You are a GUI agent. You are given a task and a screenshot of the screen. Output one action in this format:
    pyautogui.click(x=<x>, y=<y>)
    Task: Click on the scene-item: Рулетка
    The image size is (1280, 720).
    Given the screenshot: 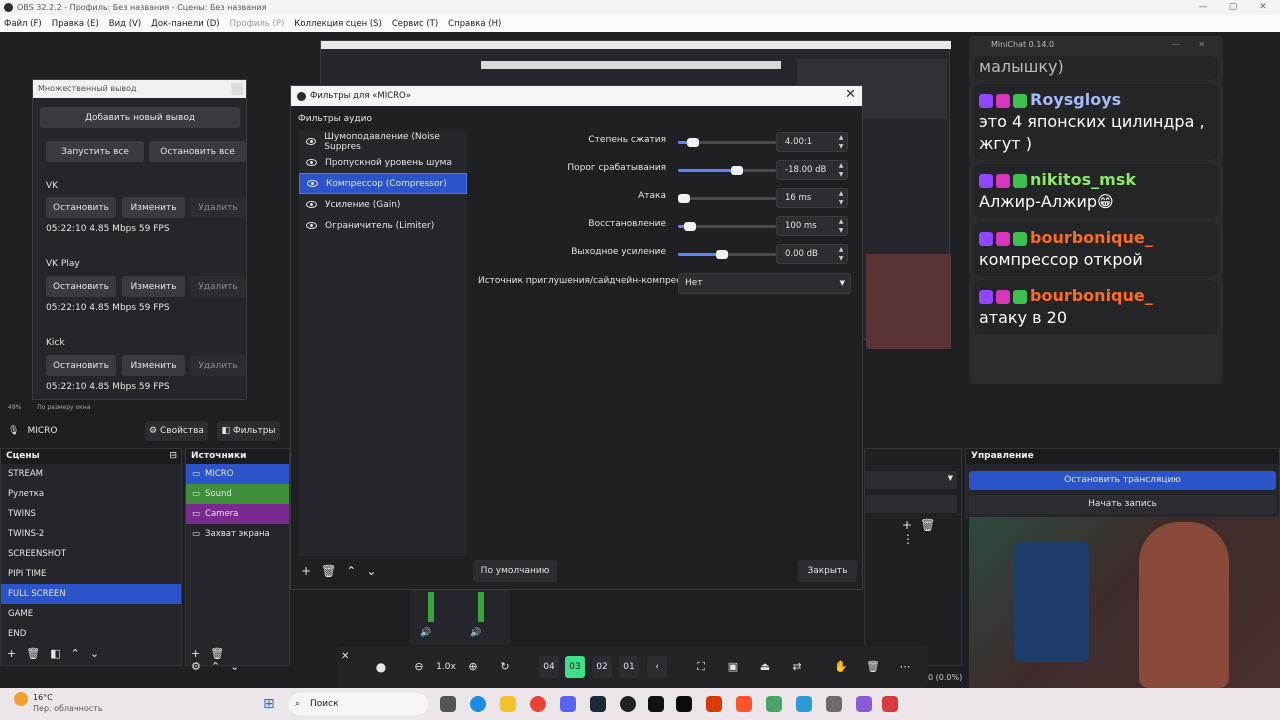 What is the action you would take?
    pyautogui.click(x=91, y=494)
    